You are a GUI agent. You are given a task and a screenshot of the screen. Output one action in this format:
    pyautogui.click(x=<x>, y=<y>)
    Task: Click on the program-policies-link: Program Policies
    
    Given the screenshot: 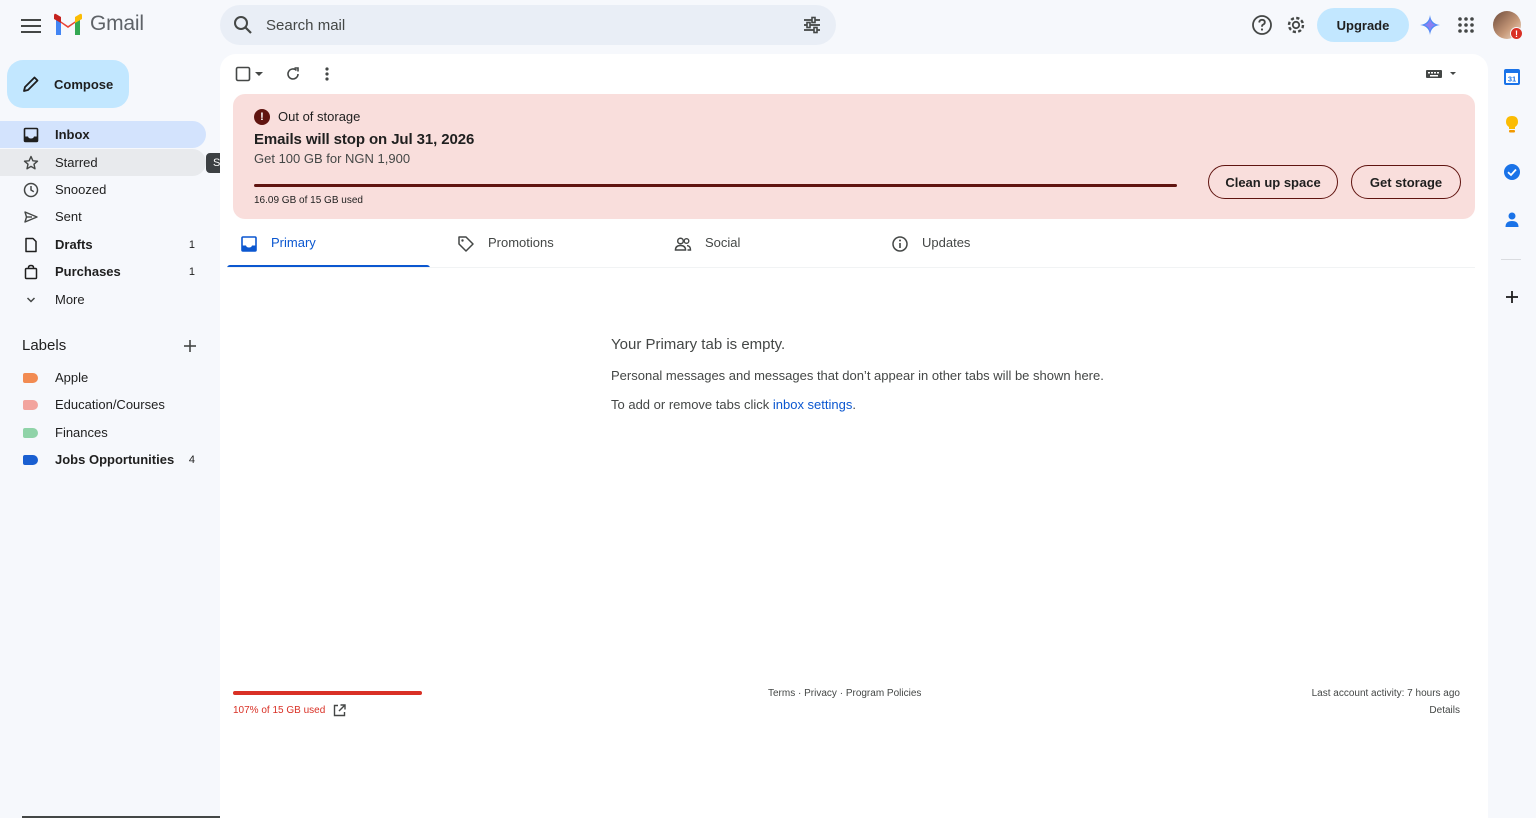 What is the action you would take?
    pyautogui.click(x=884, y=693)
    